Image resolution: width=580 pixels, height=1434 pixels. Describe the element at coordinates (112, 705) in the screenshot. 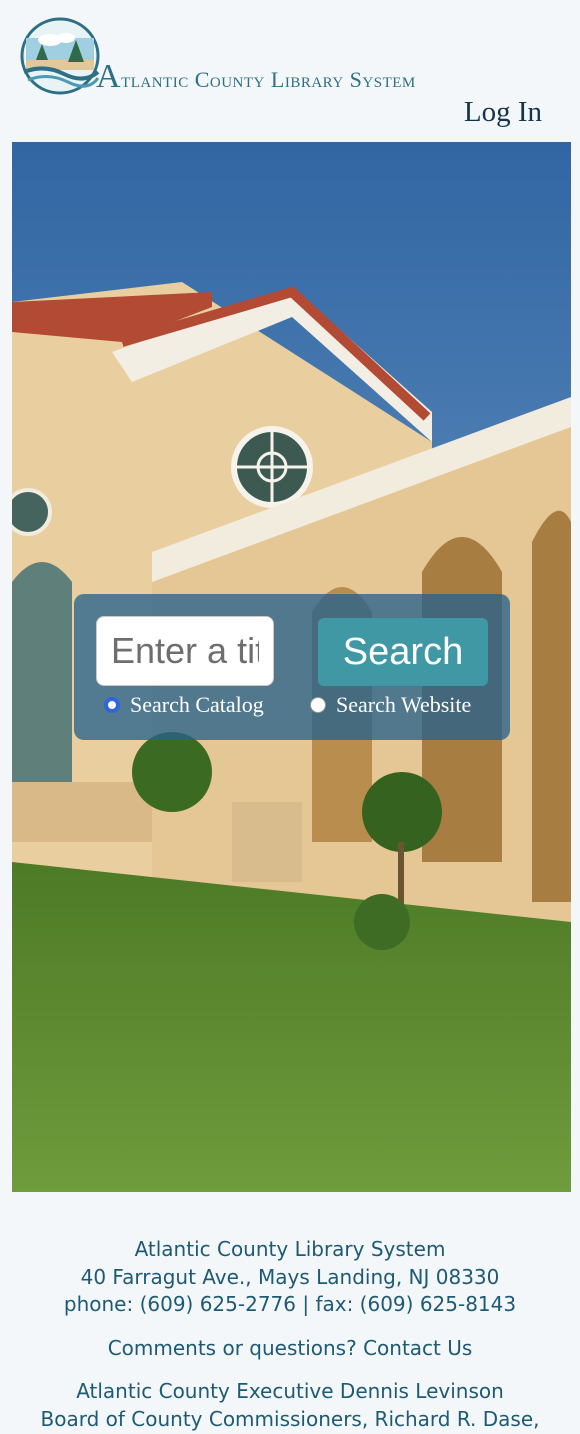

I see `radio-catalog-icon` at that location.